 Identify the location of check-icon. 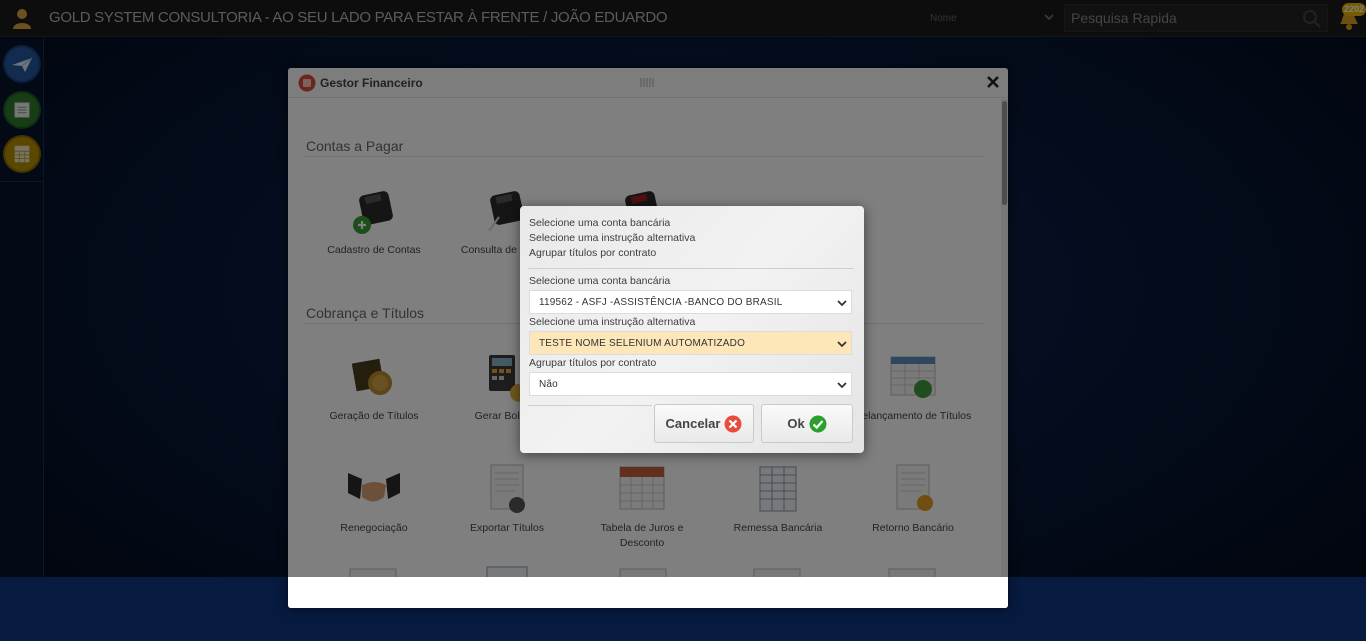
(818, 423).